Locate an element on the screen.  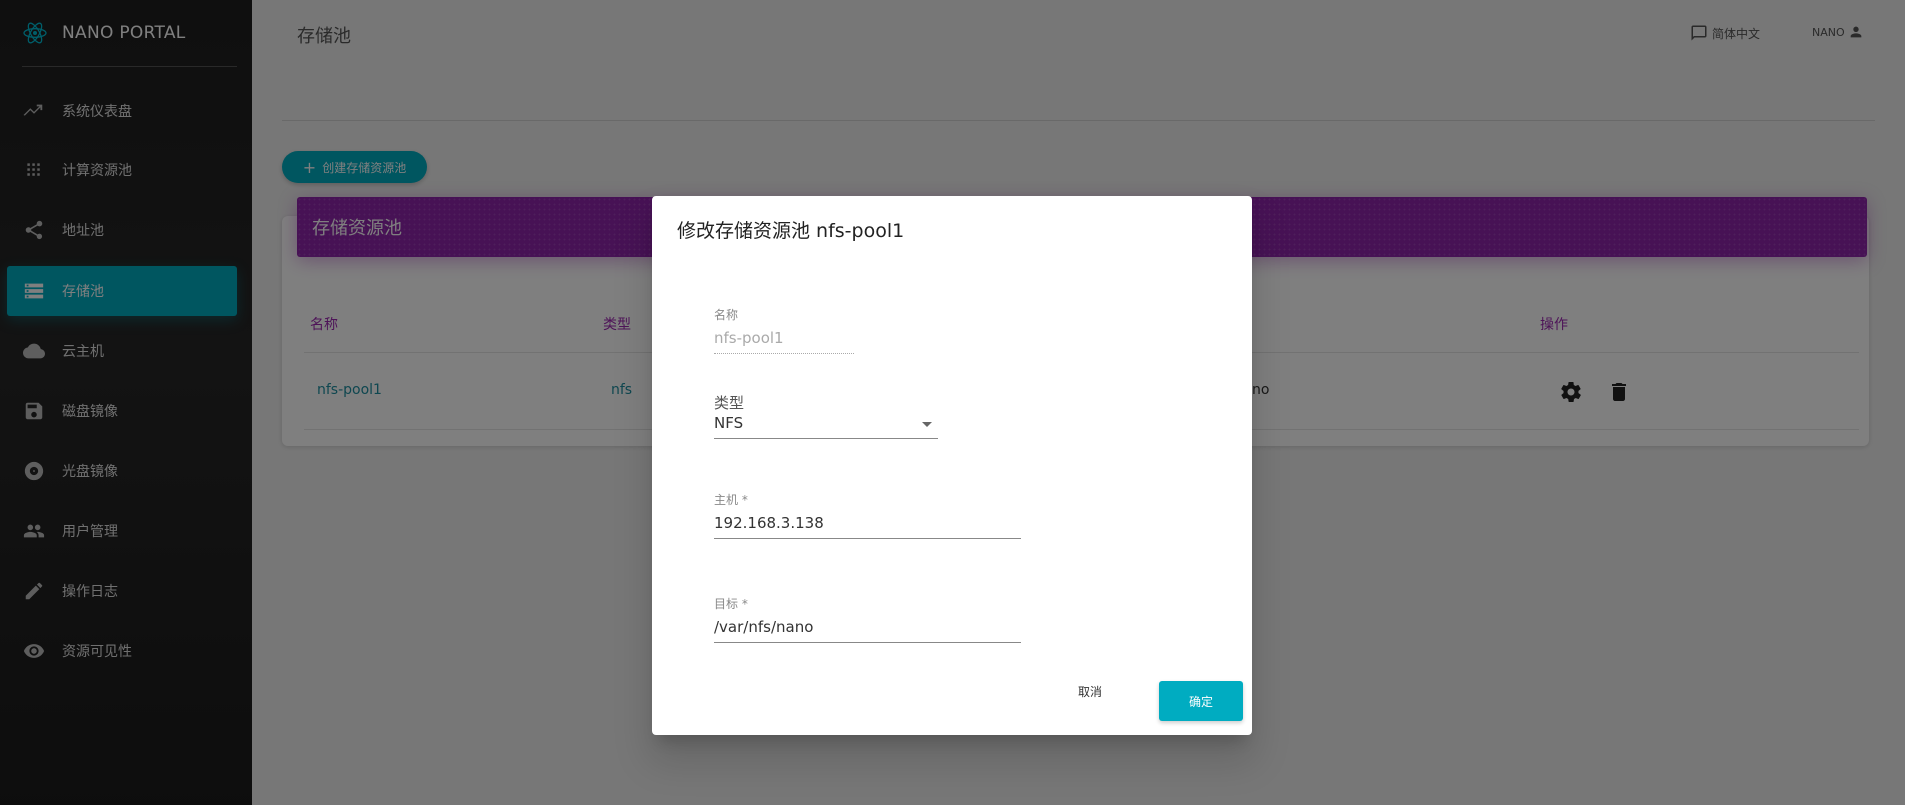
name-label: 名称 is located at coordinates (726, 315).